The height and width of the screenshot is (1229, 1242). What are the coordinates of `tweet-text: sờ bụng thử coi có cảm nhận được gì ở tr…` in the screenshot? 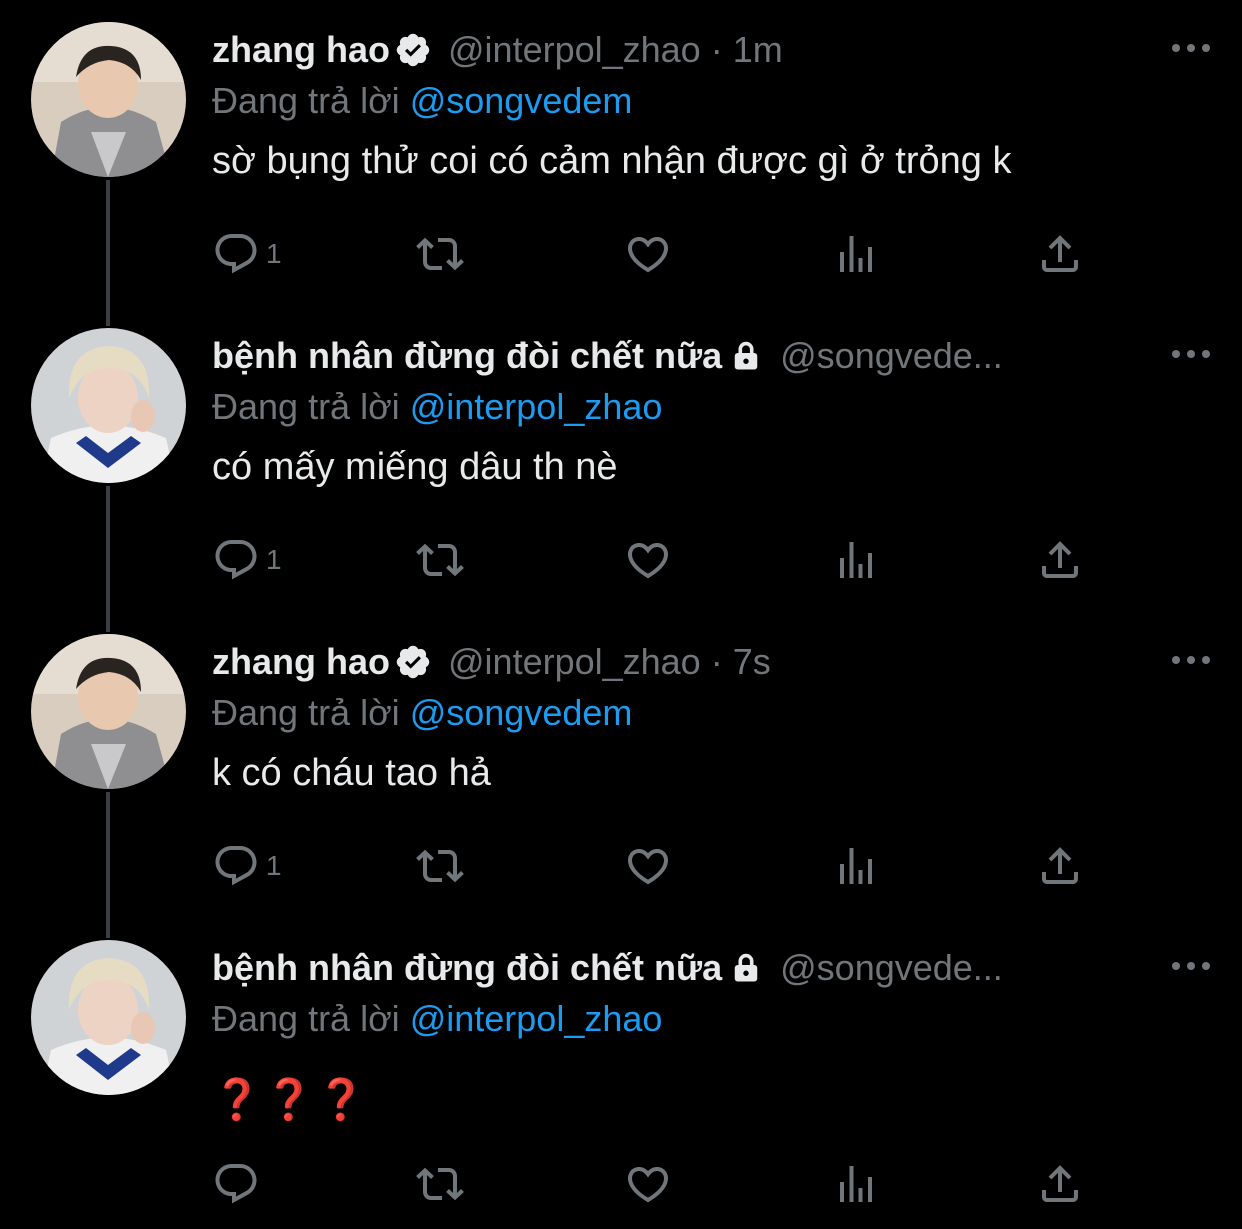 It's located at (612, 161).